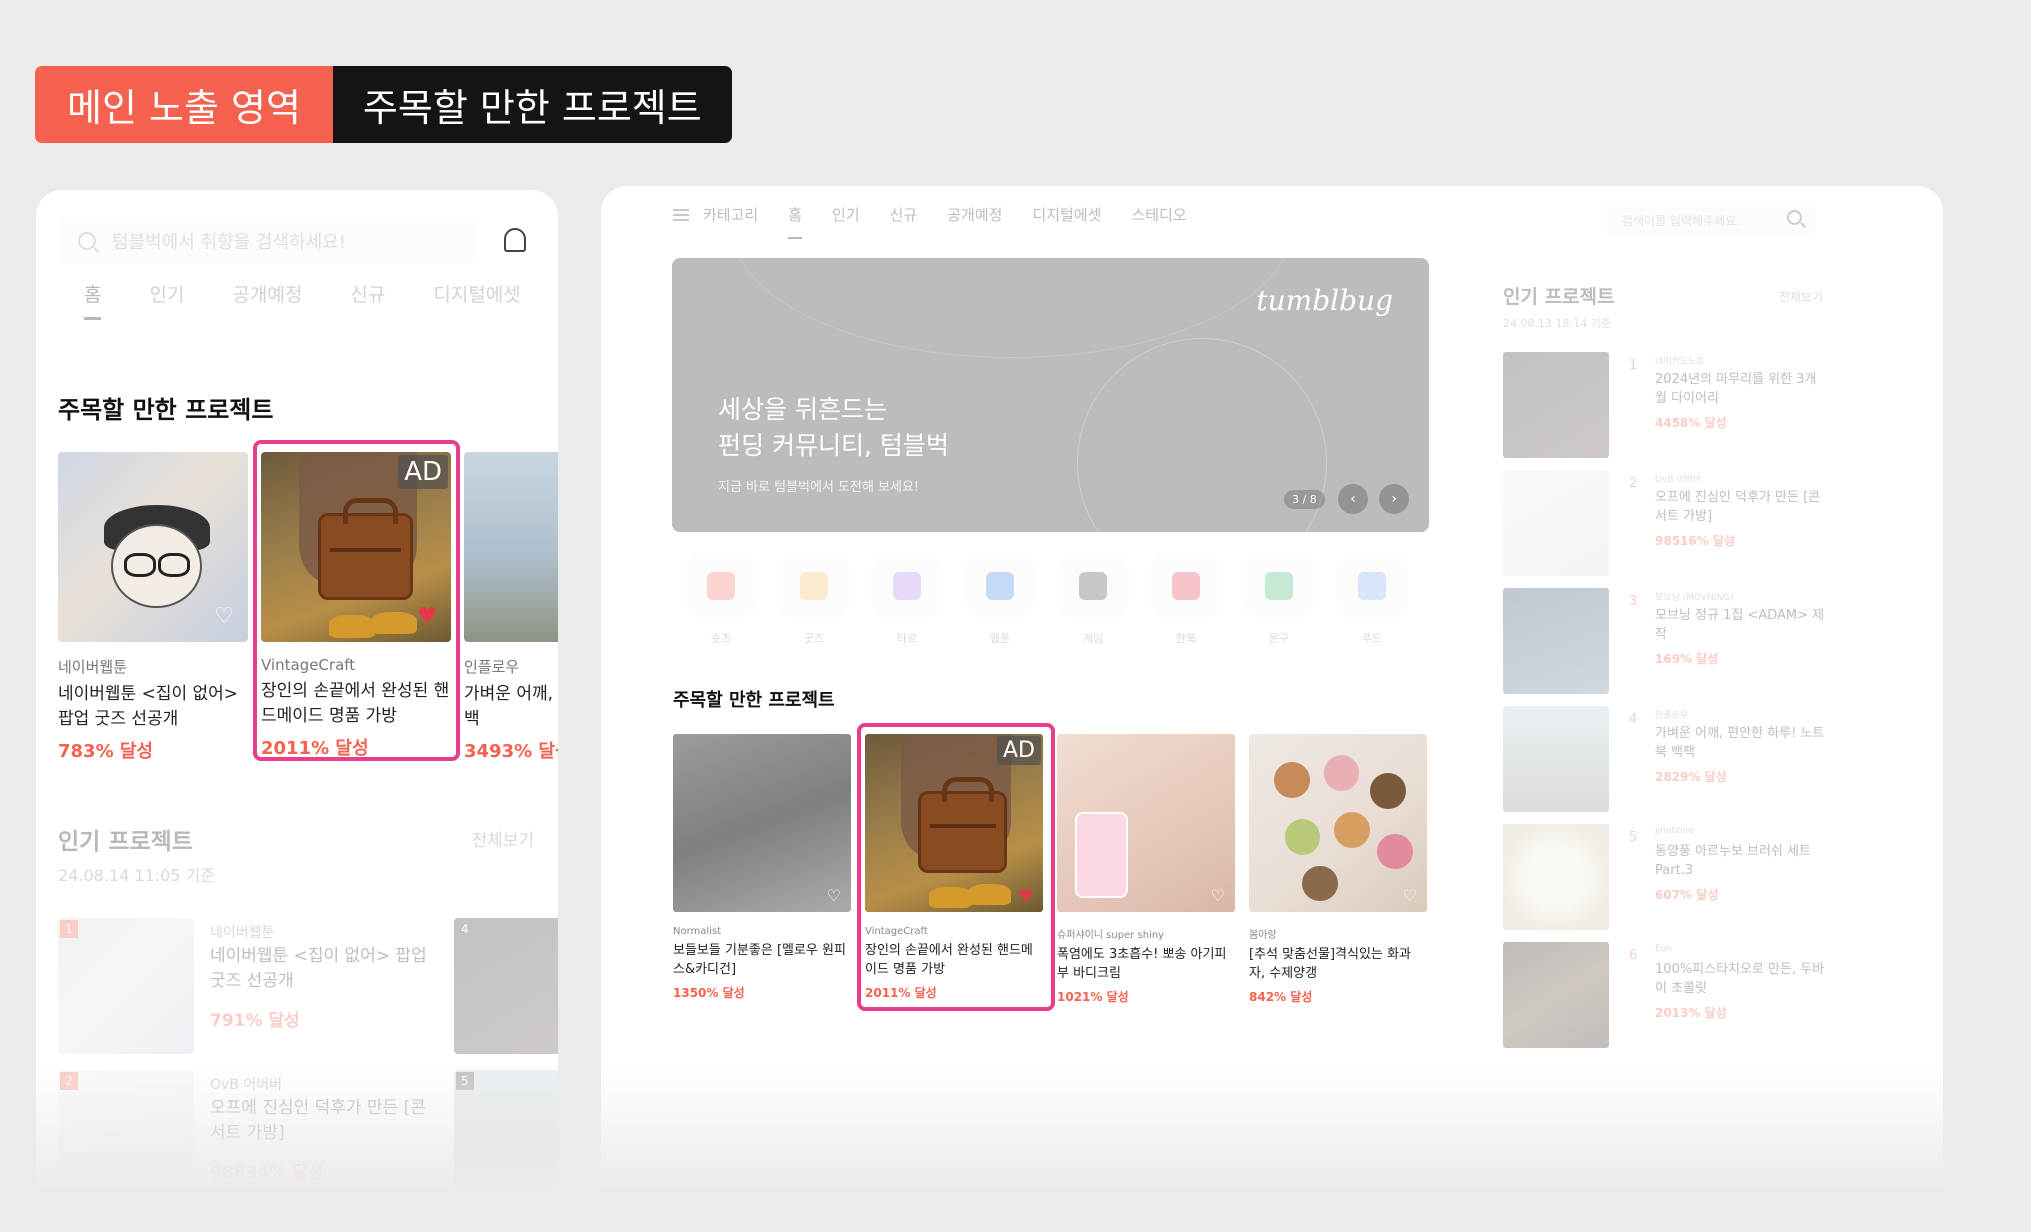 The image size is (2031, 1232). I want to click on funding-percent: 1350% 달성, so click(709, 993).